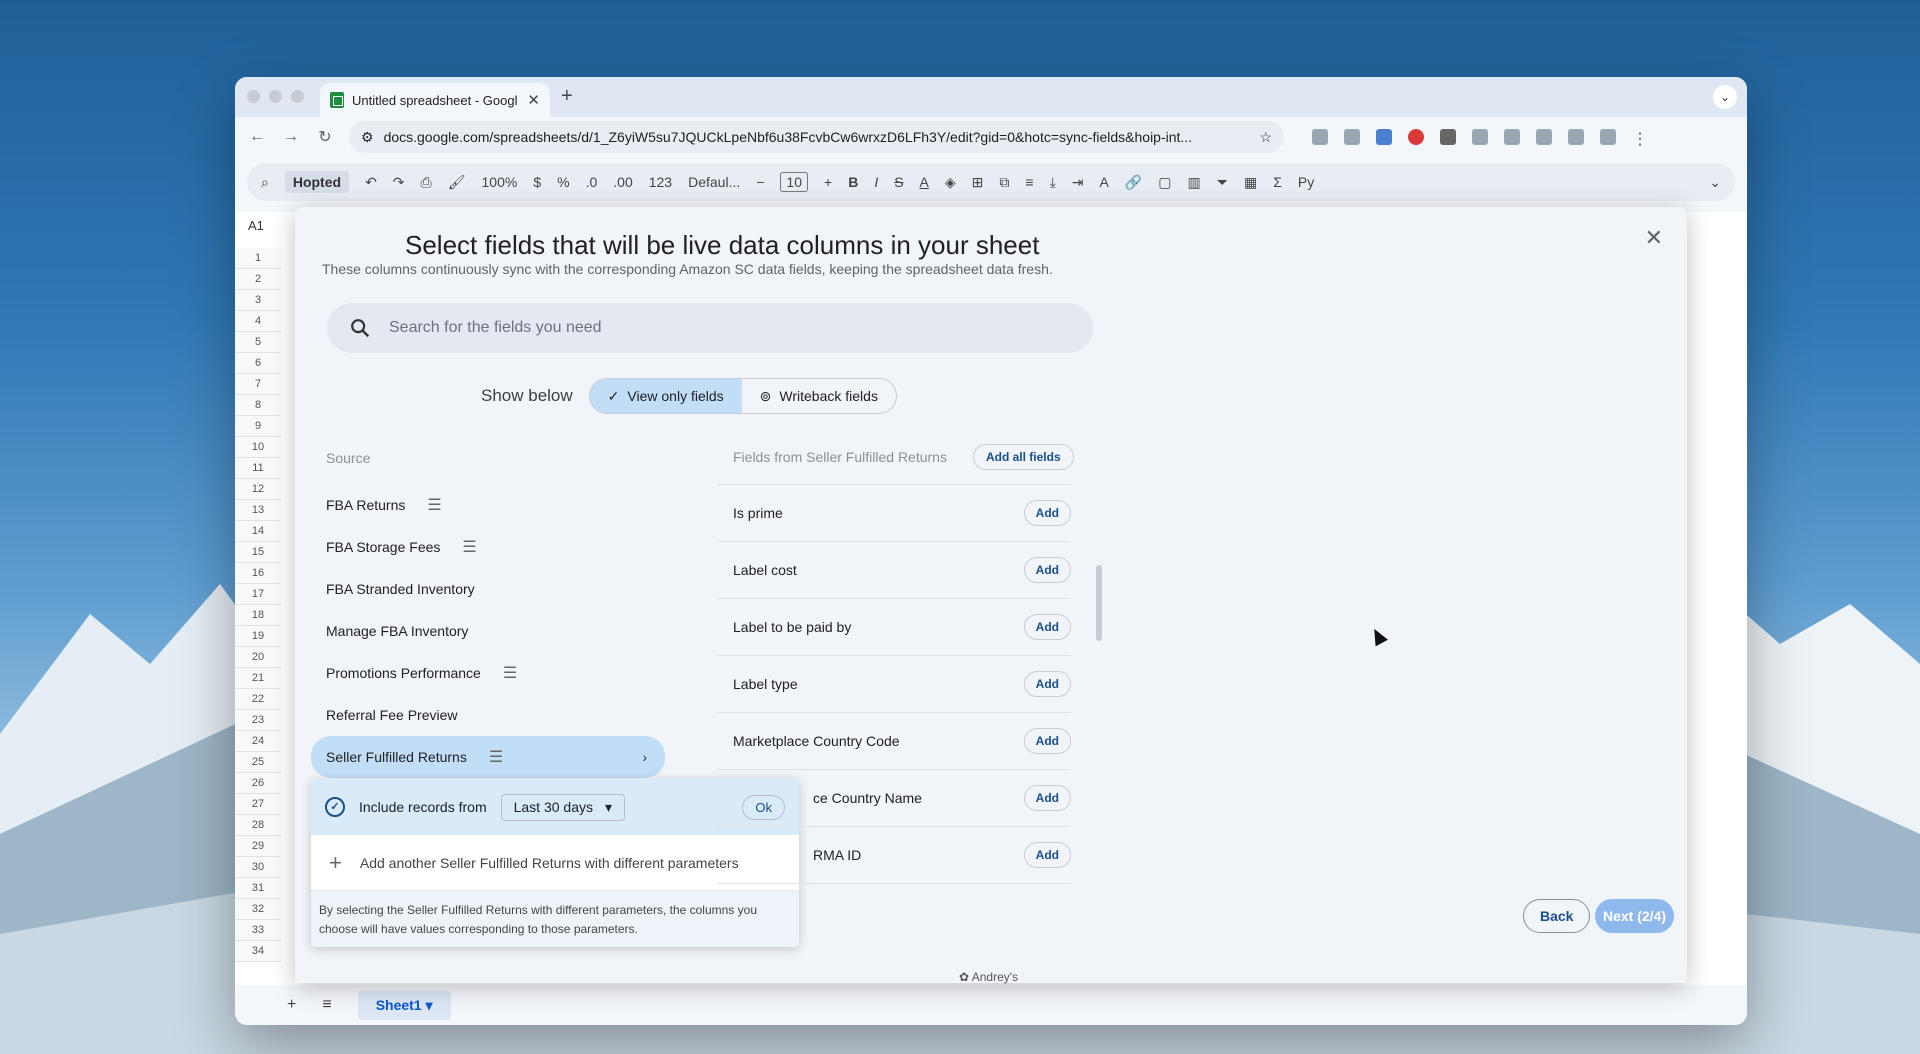 This screenshot has height=1054, width=1920. Describe the element at coordinates (1654, 238) in the screenshot. I see `close-icon: ✕` at that location.